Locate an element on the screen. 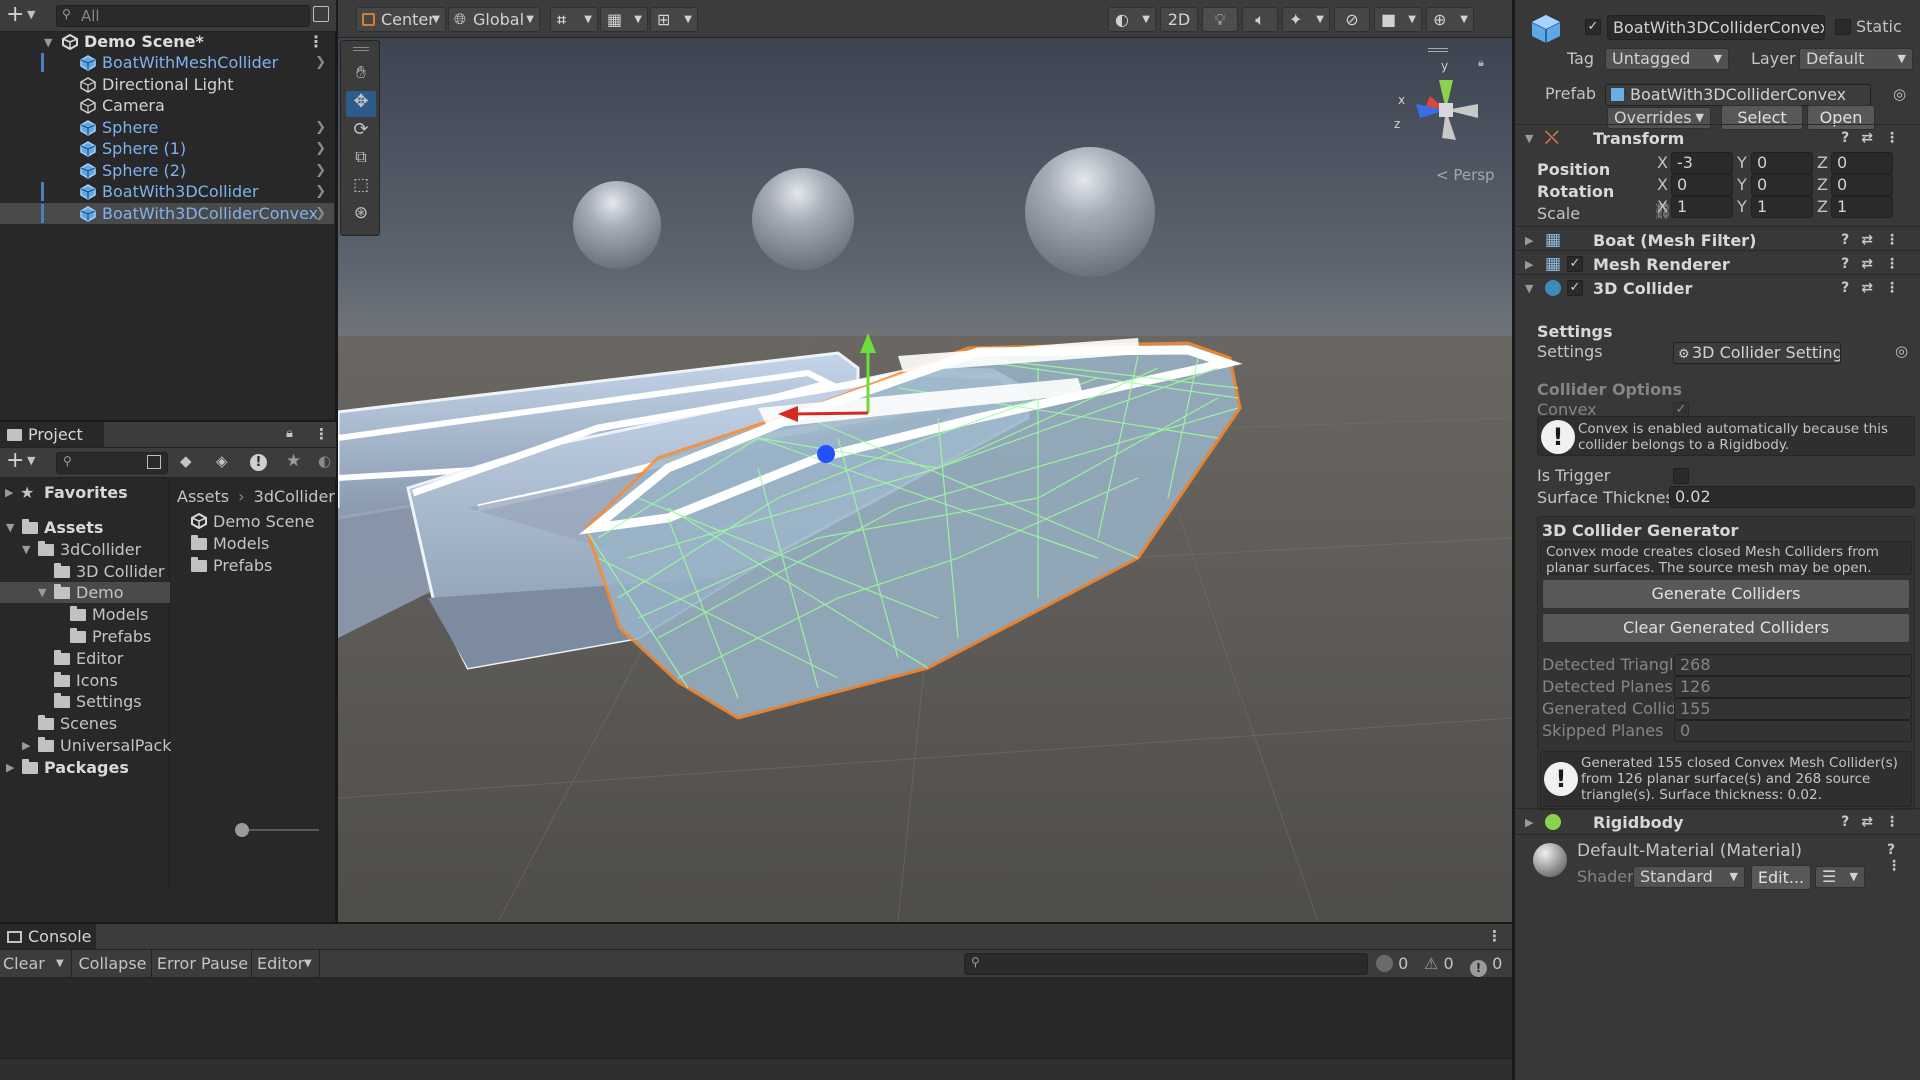 The image size is (1920, 1080). visibility-icon: ◐ is located at coordinates (324, 461).